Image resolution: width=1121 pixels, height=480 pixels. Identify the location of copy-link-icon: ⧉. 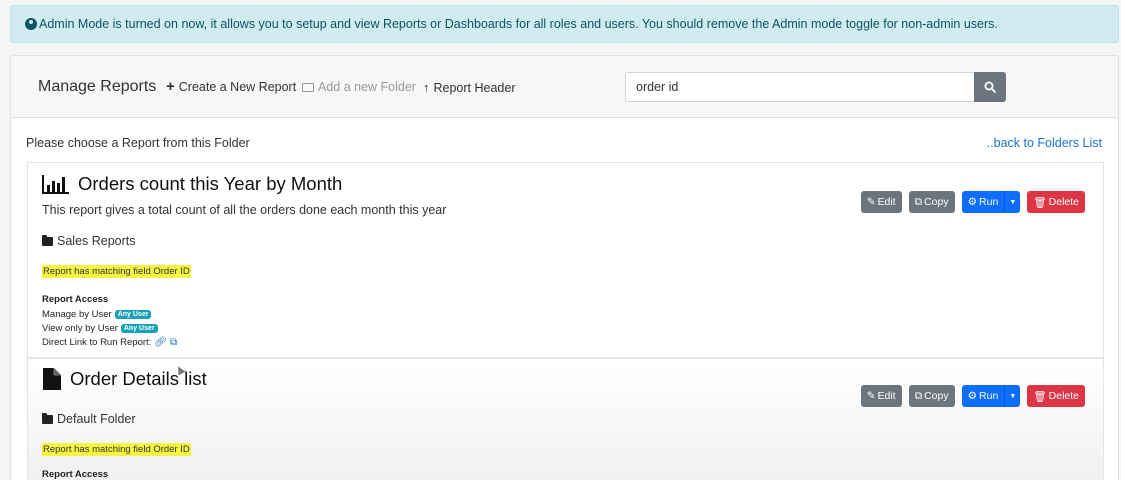
(173, 342).